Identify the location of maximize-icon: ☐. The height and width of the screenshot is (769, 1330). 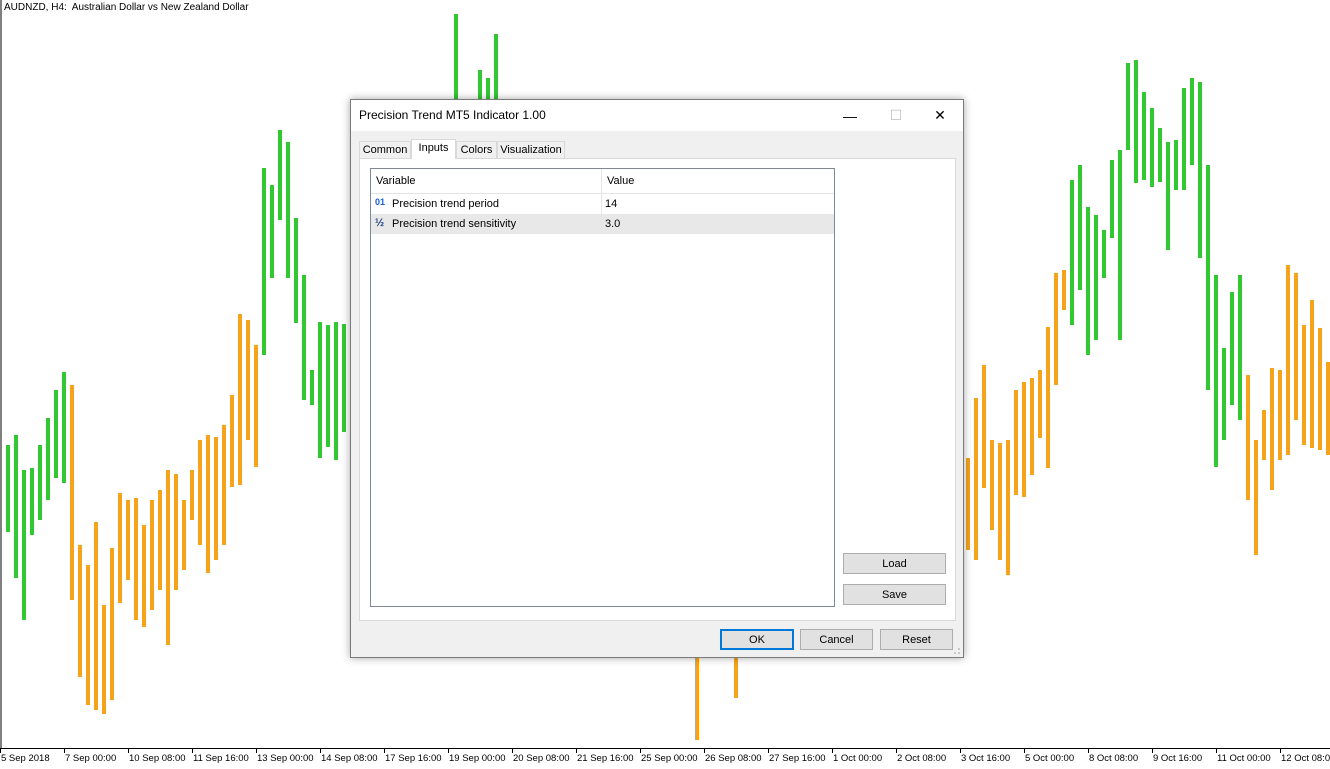
(896, 115).